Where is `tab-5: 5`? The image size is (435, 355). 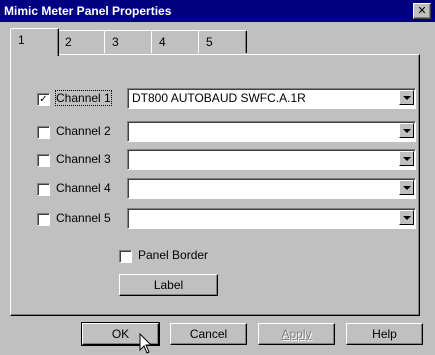
tab-5: 5 is located at coordinates (222, 41).